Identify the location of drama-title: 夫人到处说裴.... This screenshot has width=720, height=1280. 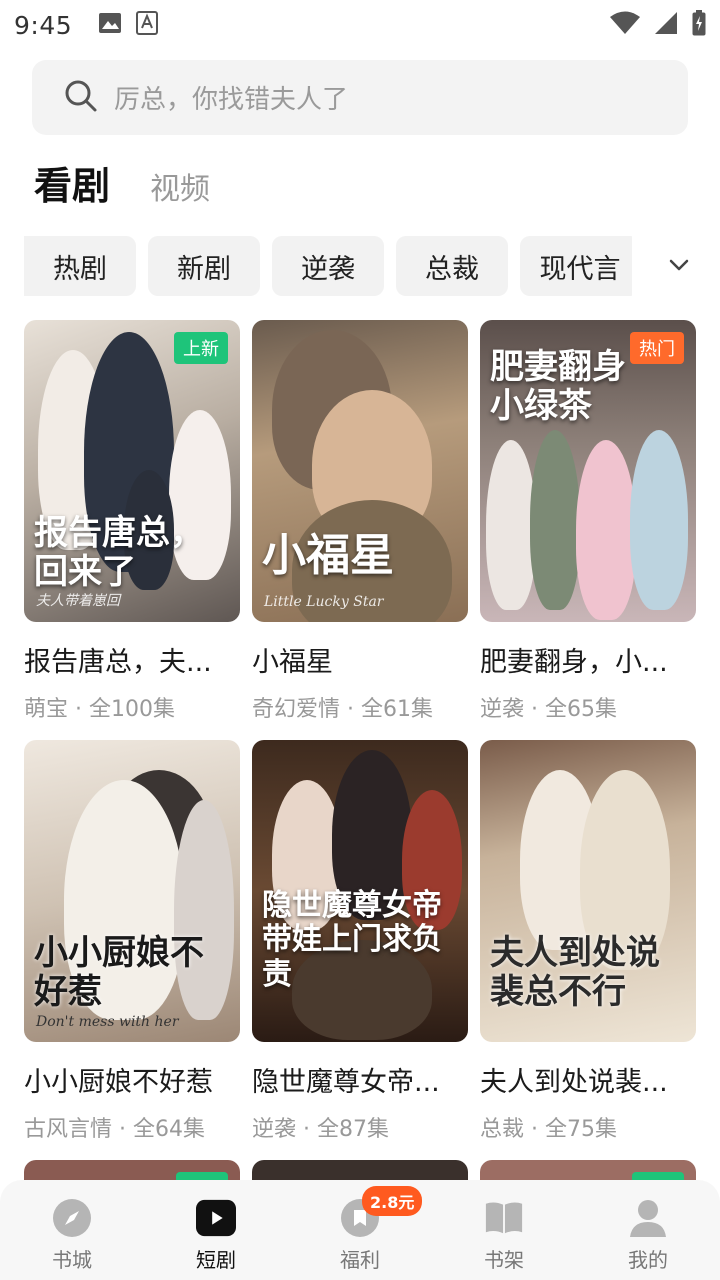
(574, 1082).